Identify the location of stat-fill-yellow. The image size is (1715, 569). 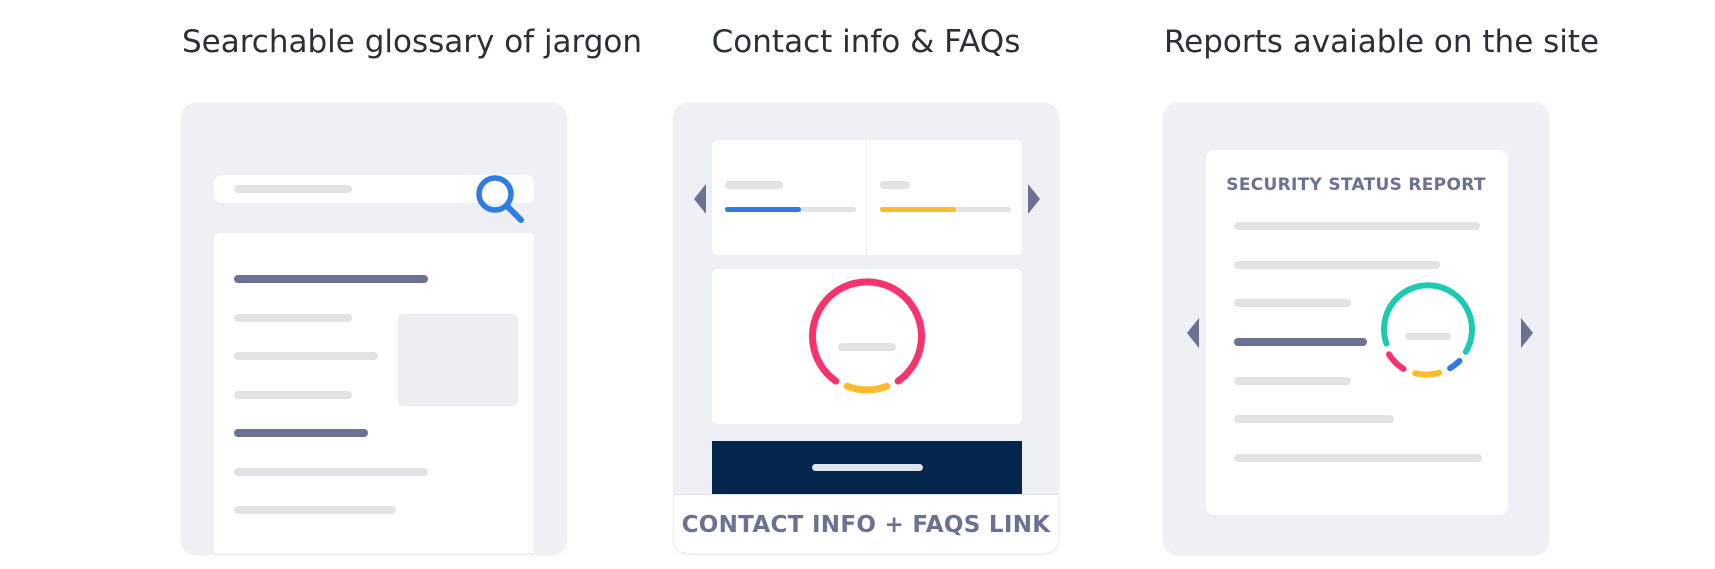
(918, 209).